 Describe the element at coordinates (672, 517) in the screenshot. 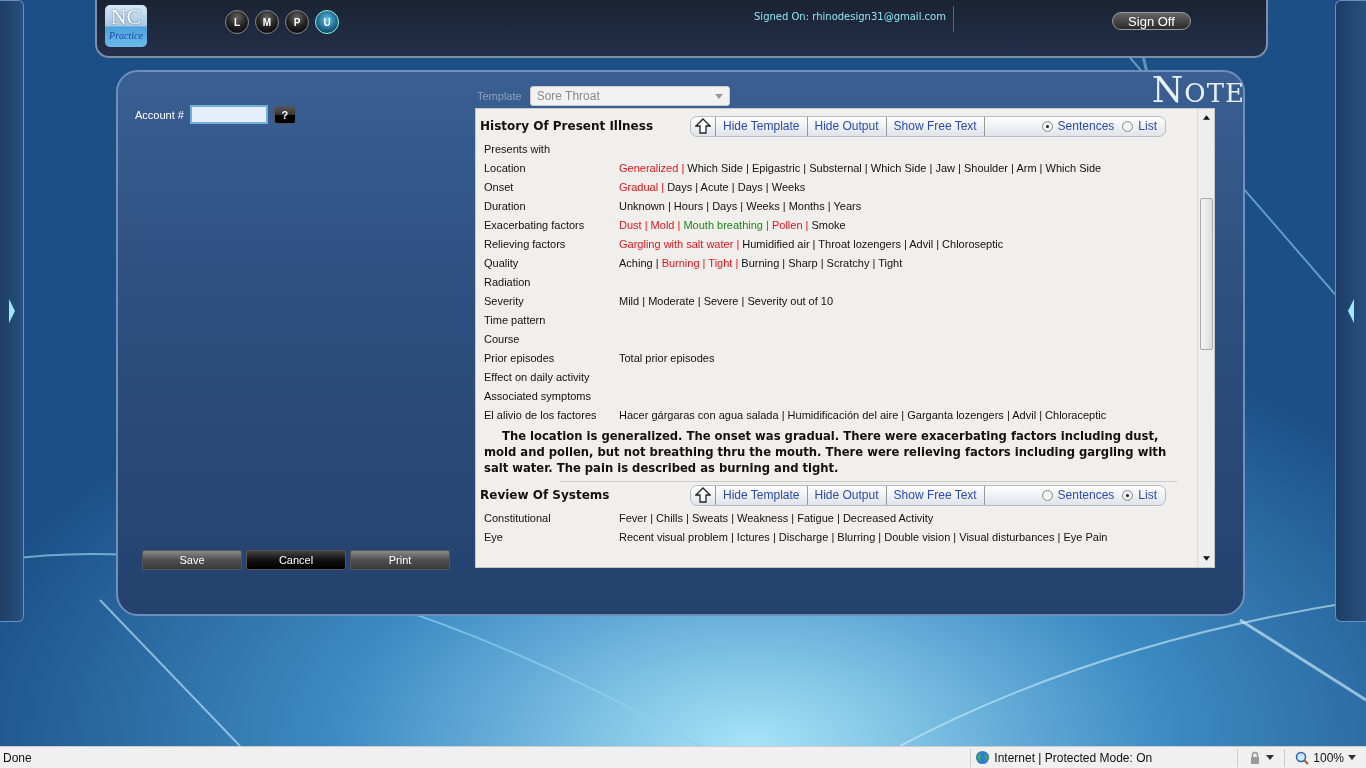

I see `option-link: Chills |` at that location.